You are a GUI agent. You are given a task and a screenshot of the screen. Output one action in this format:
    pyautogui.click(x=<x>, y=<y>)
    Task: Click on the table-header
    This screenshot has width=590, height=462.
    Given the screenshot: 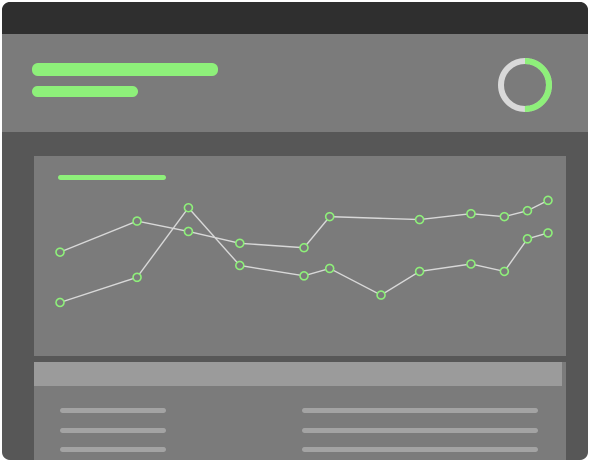 What is the action you would take?
    pyautogui.click(x=298, y=374)
    